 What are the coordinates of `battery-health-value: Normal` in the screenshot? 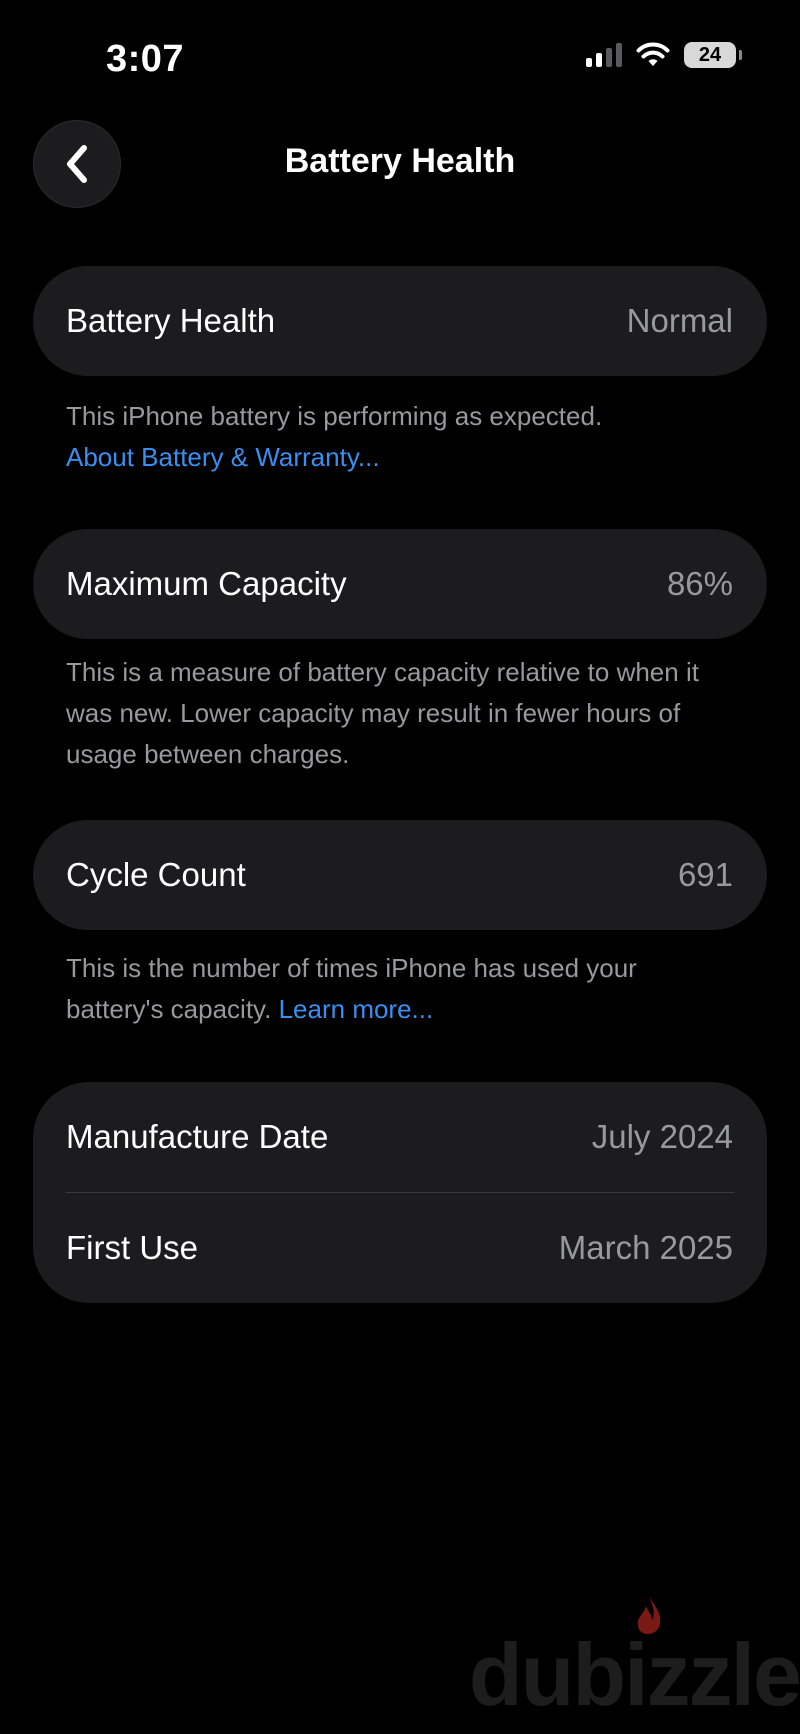 It's located at (679, 320).